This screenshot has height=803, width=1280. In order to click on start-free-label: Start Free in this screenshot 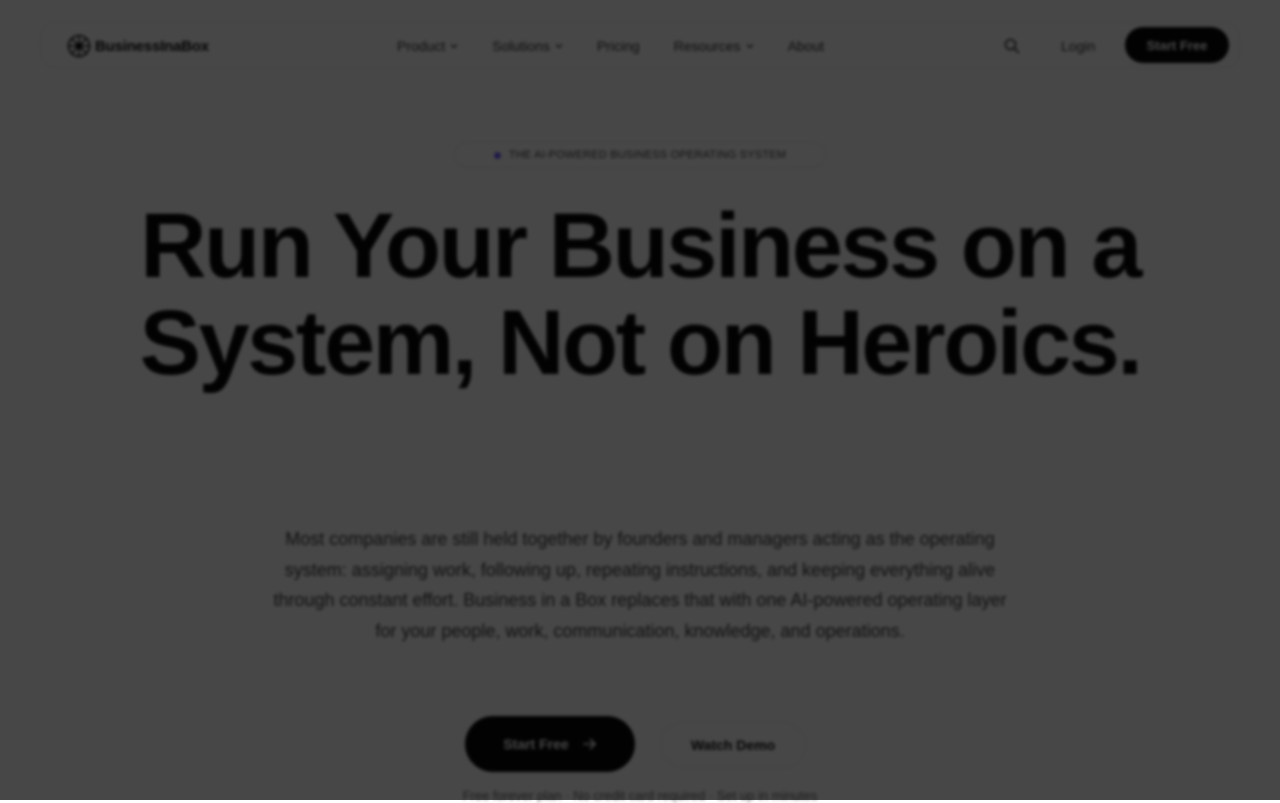, I will do `click(536, 744)`.